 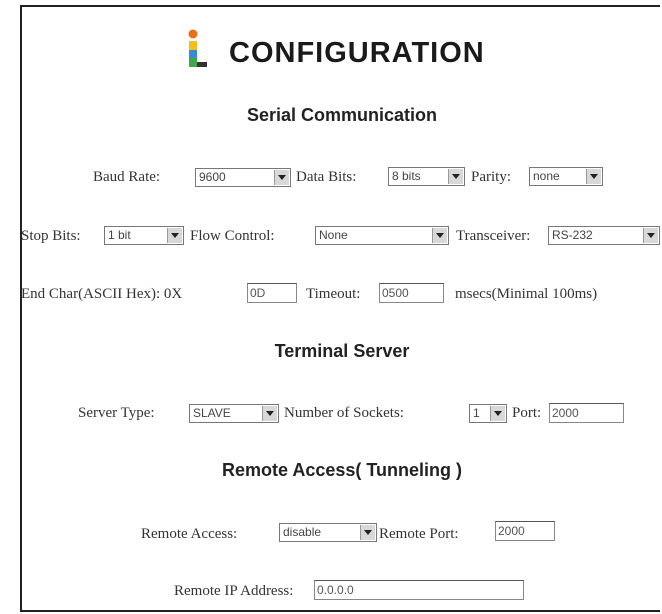 I want to click on remote-port-label: Remote Port:, so click(x=419, y=534).